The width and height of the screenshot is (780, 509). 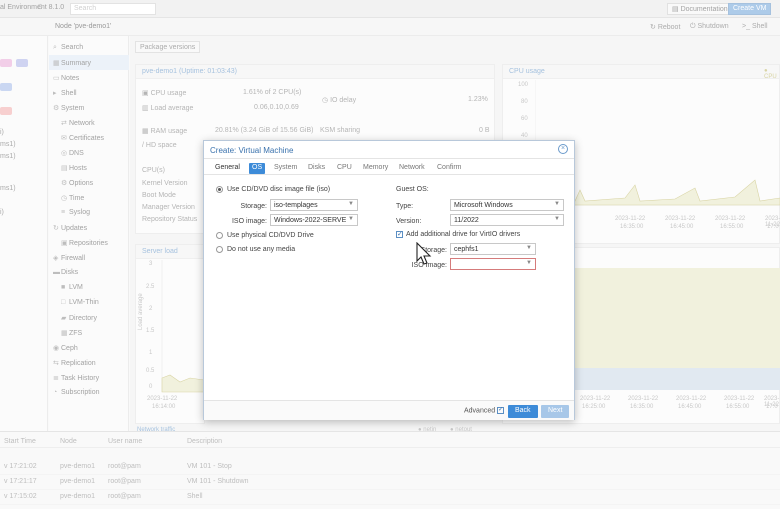 What do you see at coordinates (285, 168) in the screenshot?
I see `tab-system: System` at bounding box center [285, 168].